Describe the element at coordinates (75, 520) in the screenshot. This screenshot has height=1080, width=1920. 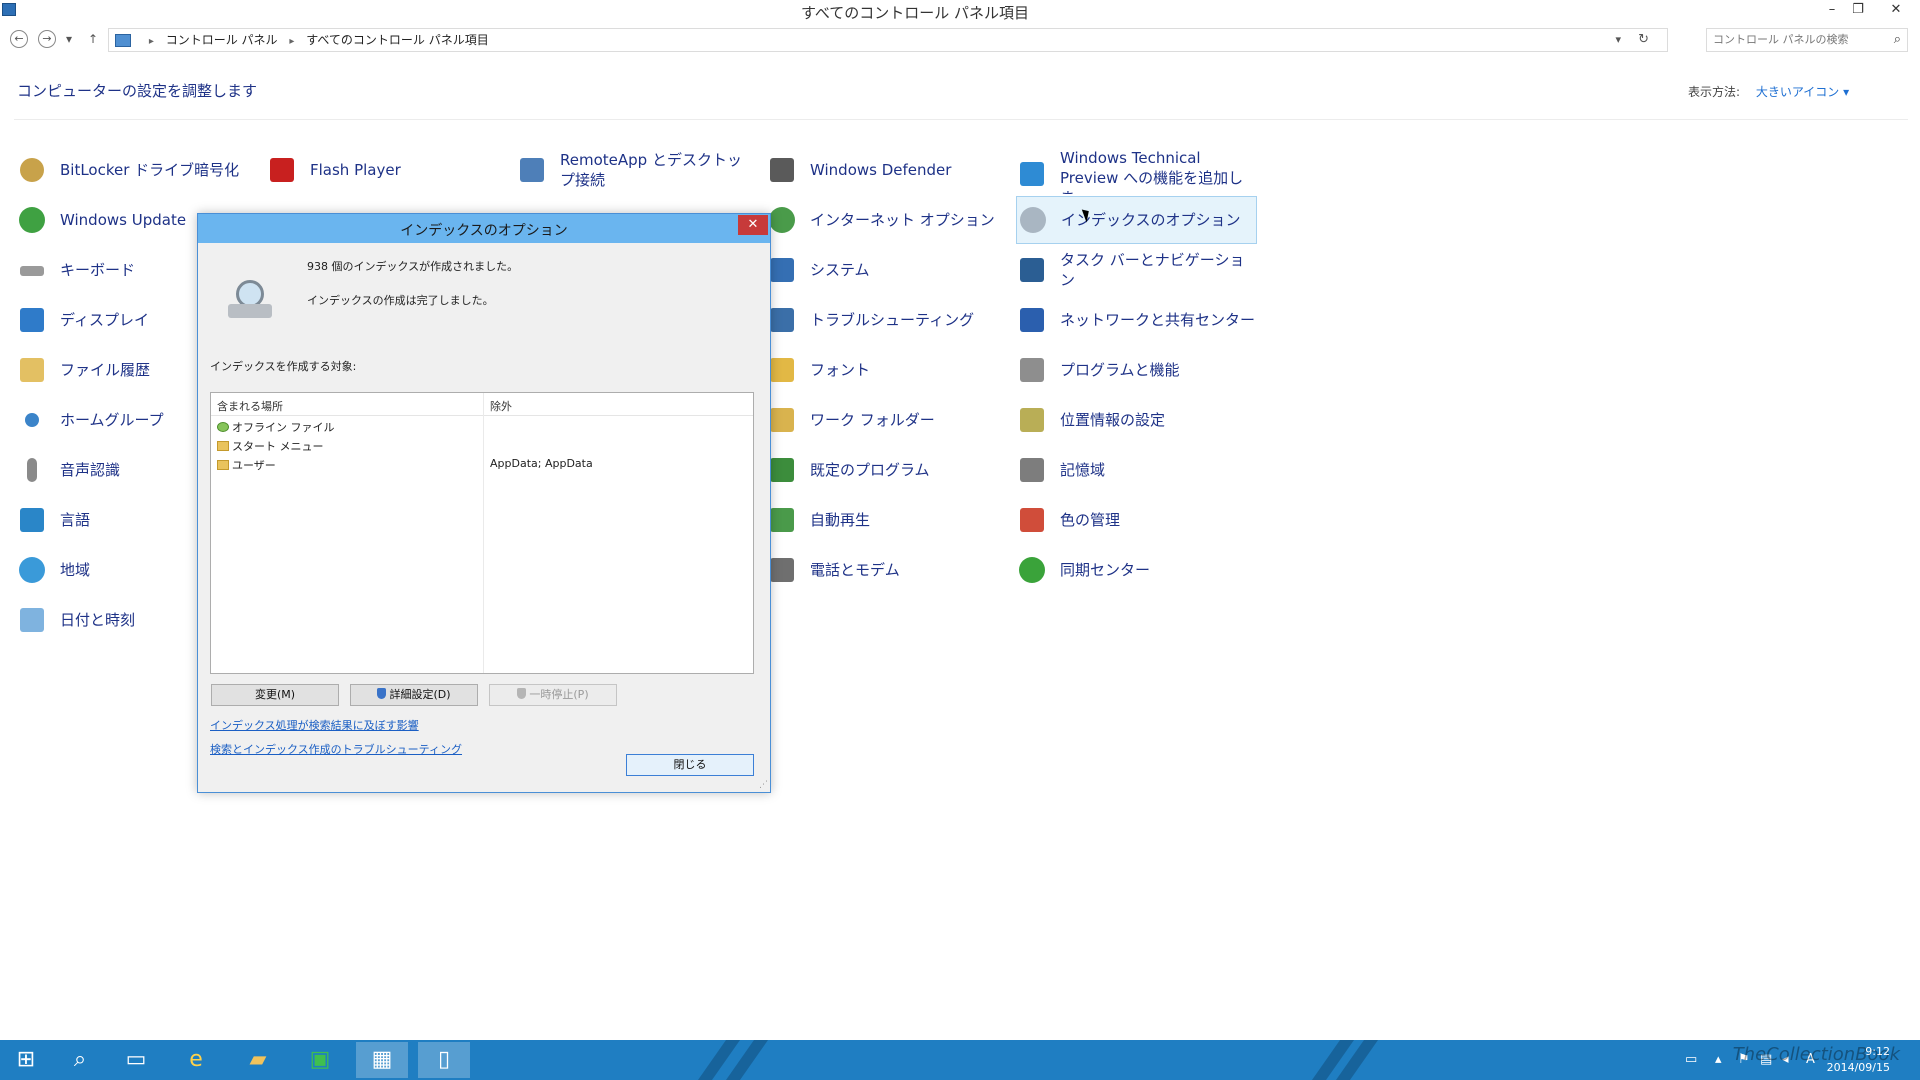
I see `item-label: 言語` at that location.